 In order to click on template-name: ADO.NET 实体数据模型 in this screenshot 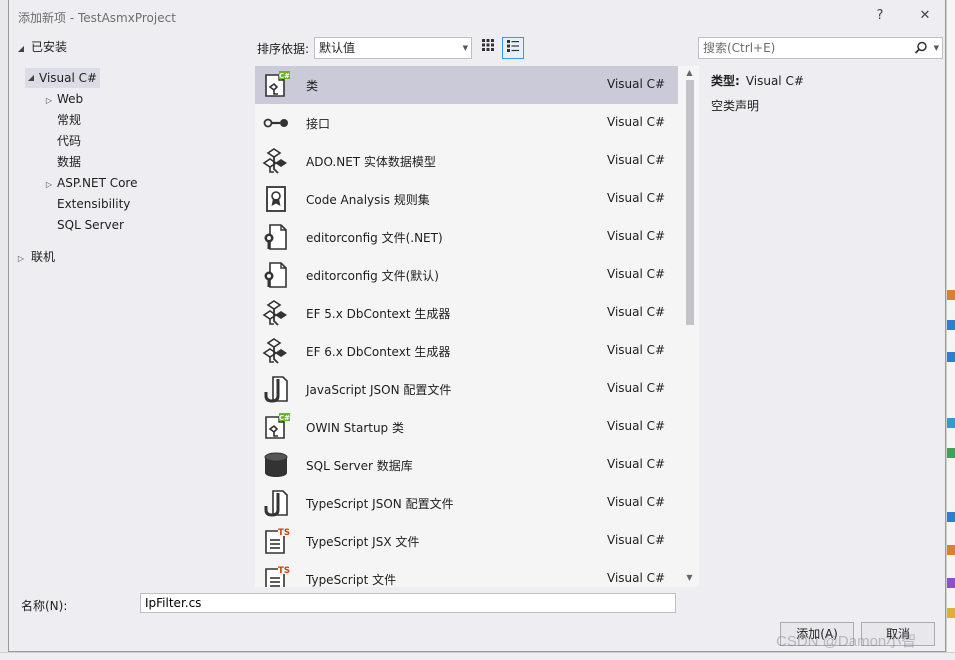, I will do `click(371, 162)`.